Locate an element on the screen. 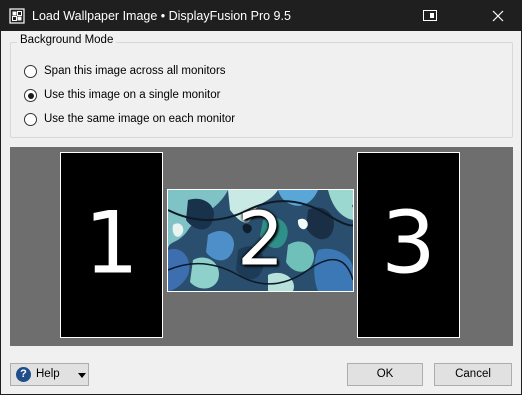 The width and height of the screenshot is (522, 395). window-menu-icon is located at coordinates (430, 15).